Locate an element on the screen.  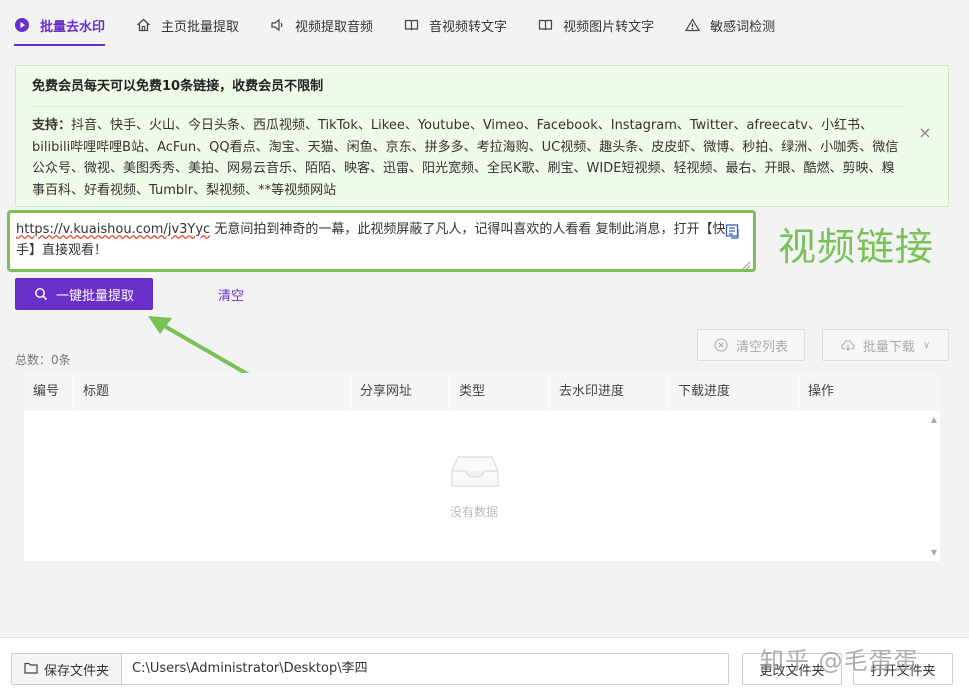
speaker-icon is located at coordinates (277, 25).